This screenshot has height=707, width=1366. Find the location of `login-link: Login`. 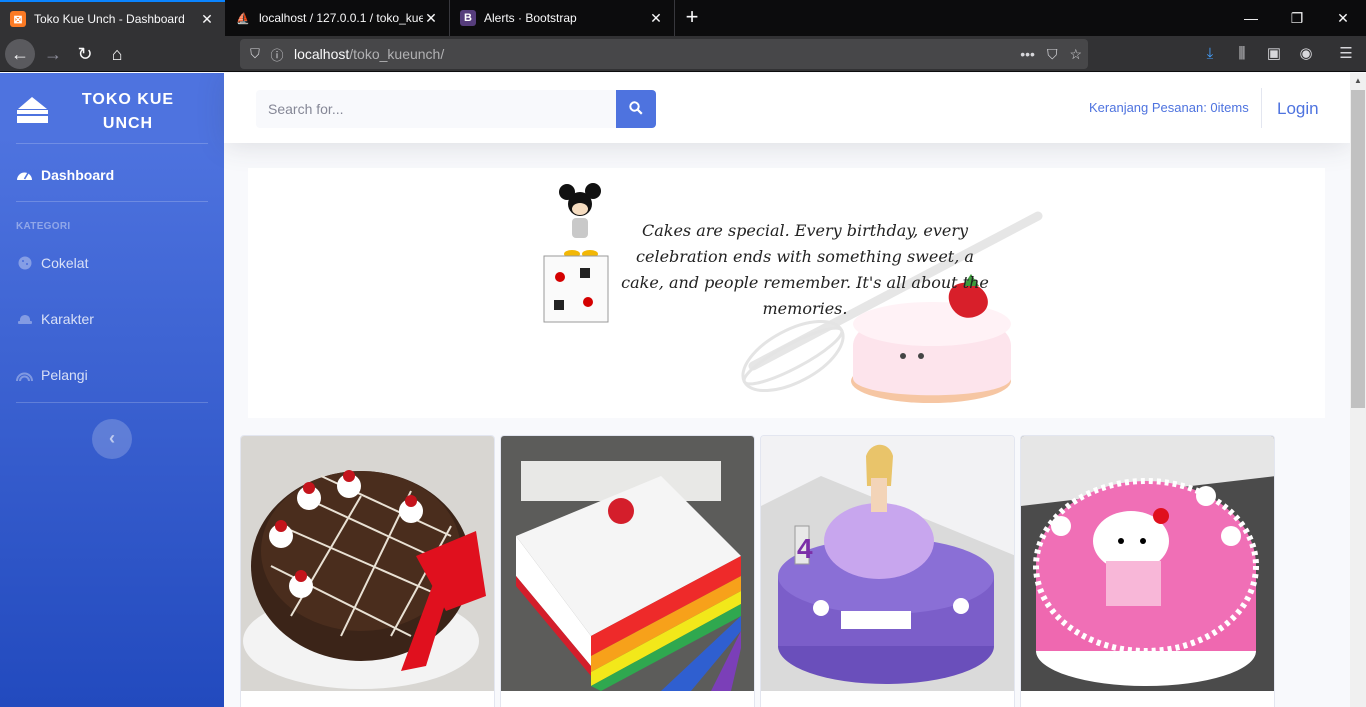

login-link: Login is located at coordinates (1298, 109).